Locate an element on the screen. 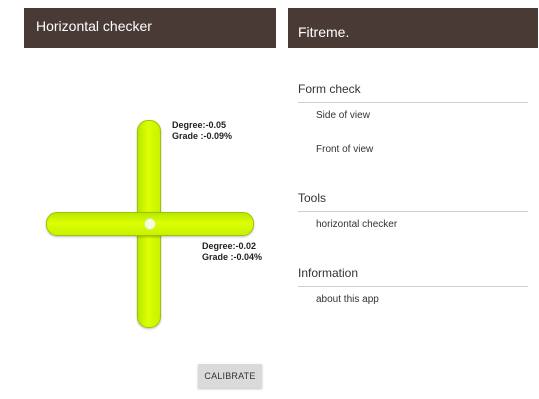 Image resolution: width=539 pixels, height=399 pixels. vertical-reading: Degree:-0.05 Grade :-0.09% is located at coordinates (202, 131).